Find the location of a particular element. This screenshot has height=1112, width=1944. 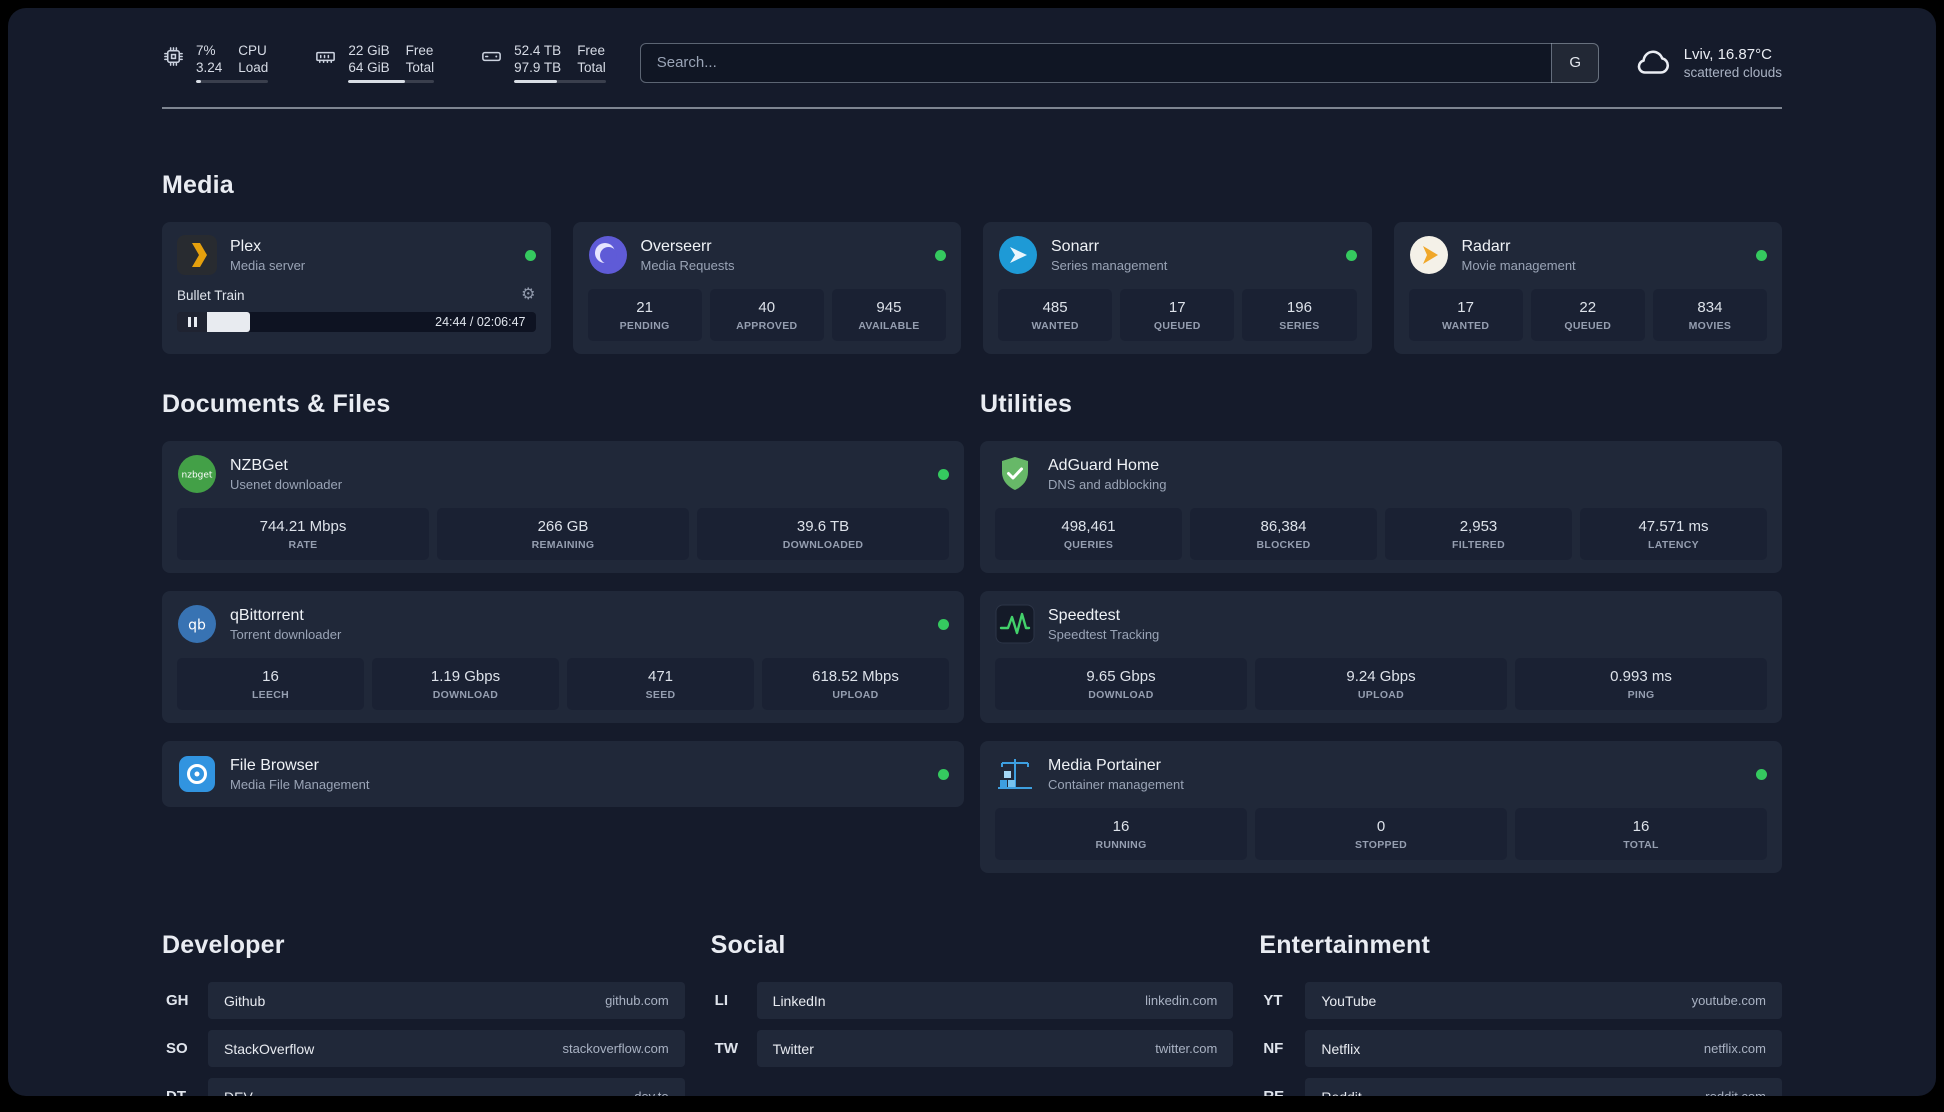

bookmark-url: linkedin.com is located at coordinates (1181, 1000).